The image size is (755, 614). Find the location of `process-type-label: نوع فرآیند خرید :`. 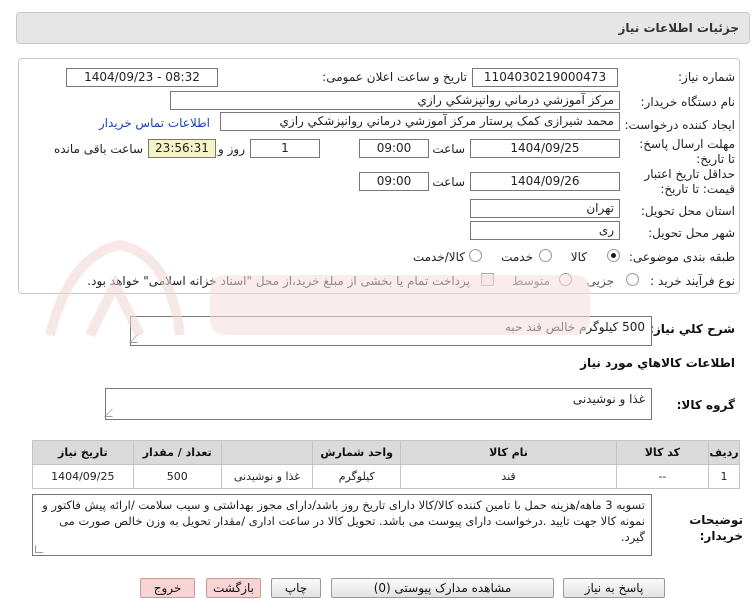

process-type-label: نوع فرآیند خرید : is located at coordinates (692, 281).